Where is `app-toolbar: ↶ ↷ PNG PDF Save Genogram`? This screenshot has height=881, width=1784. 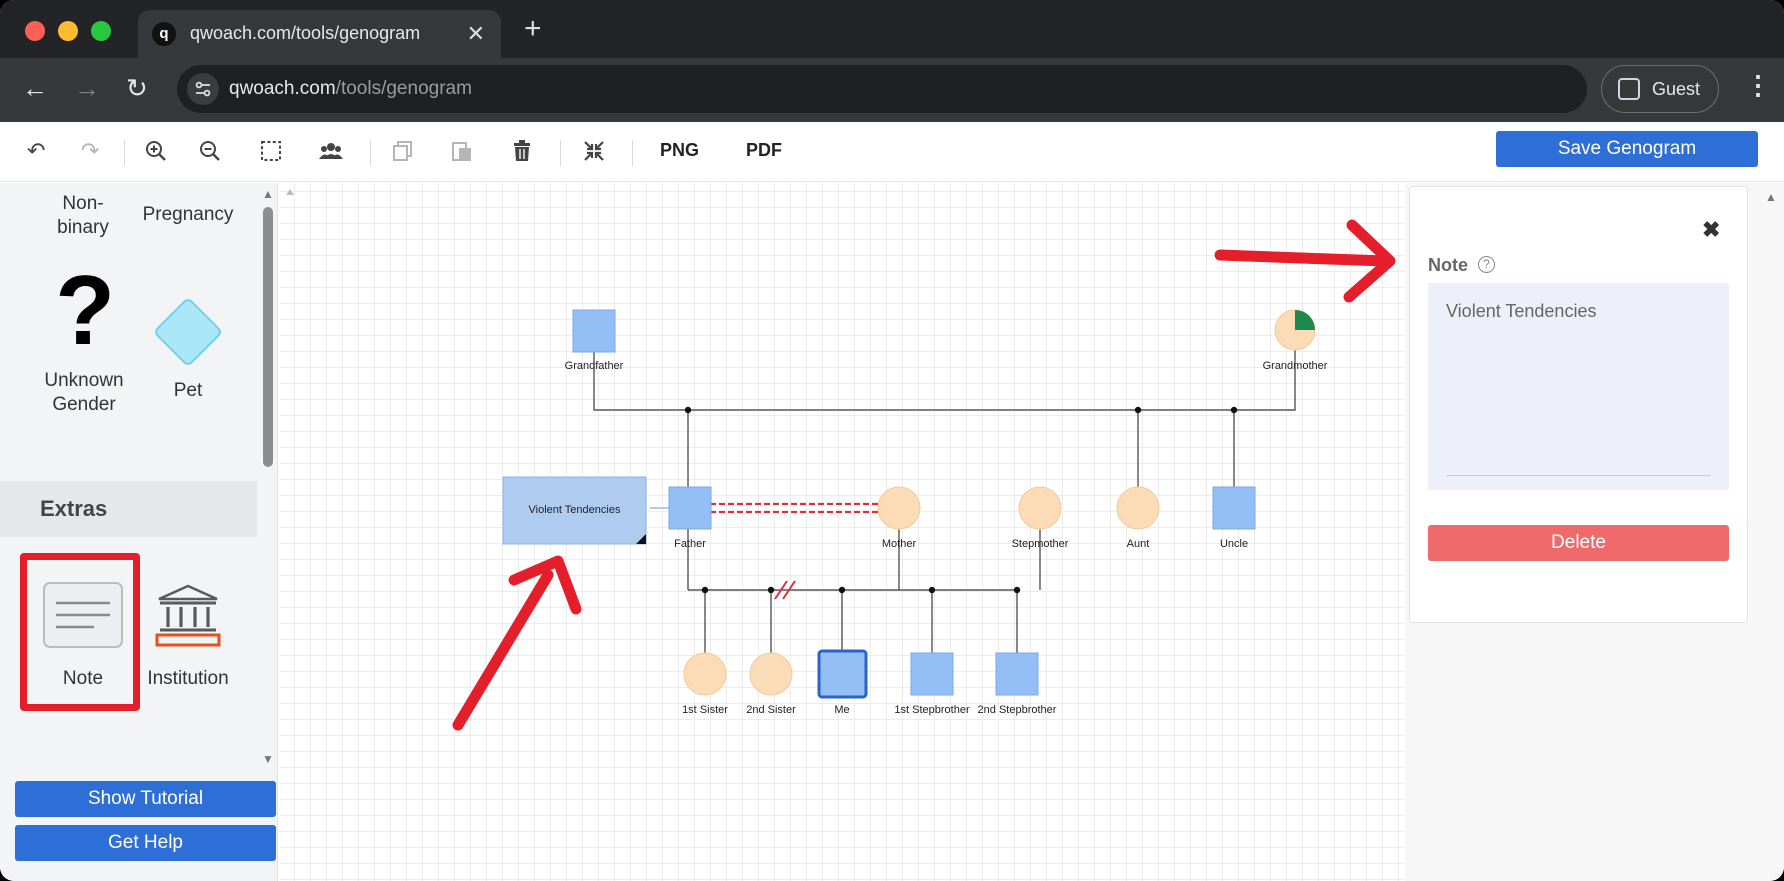 app-toolbar: ↶ ↷ PNG PDF Save Genogram is located at coordinates (892, 152).